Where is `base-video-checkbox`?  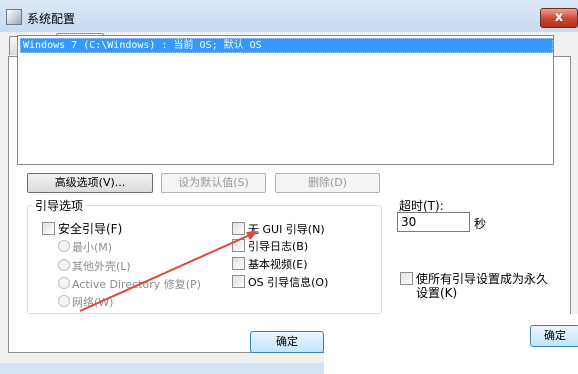
base-video-checkbox is located at coordinates (238, 263).